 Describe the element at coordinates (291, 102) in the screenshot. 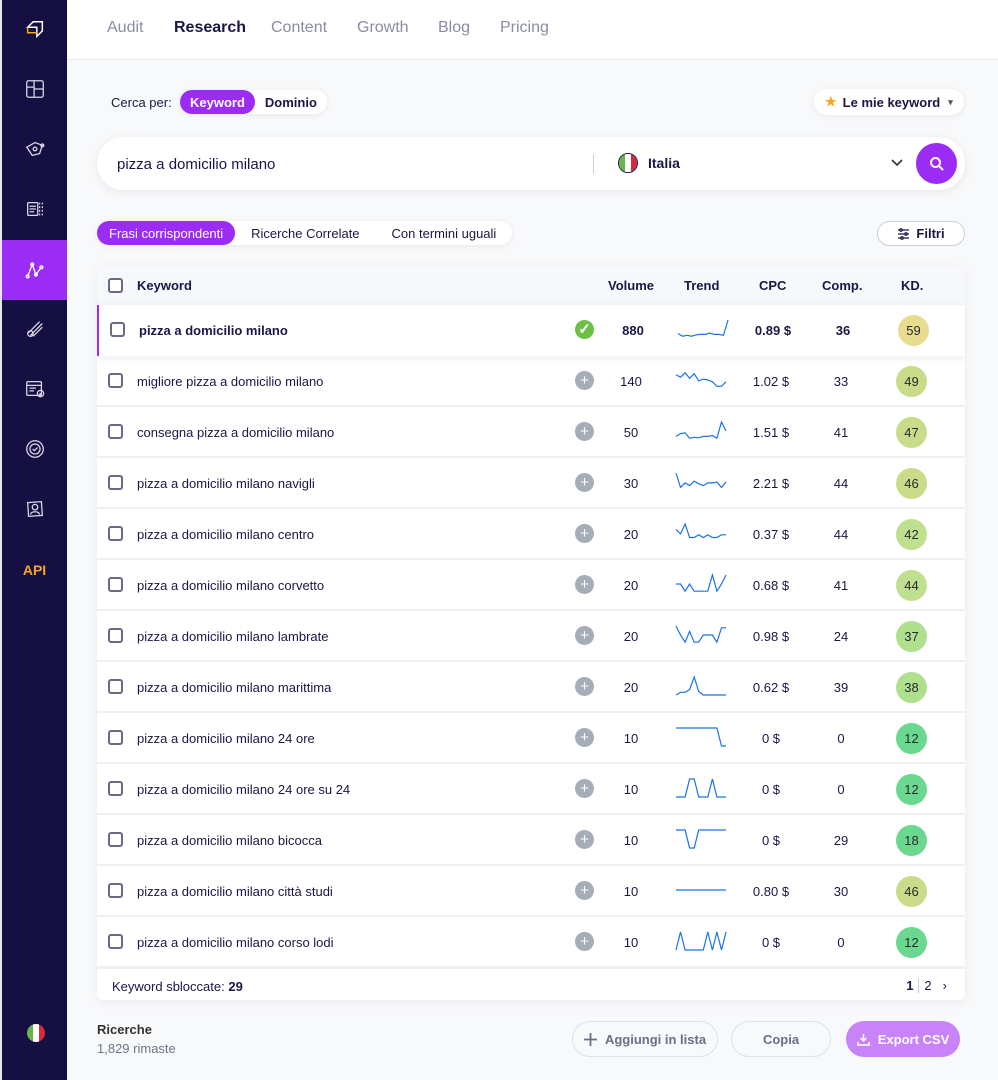

I see `search-by-domain: Dominio` at that location.